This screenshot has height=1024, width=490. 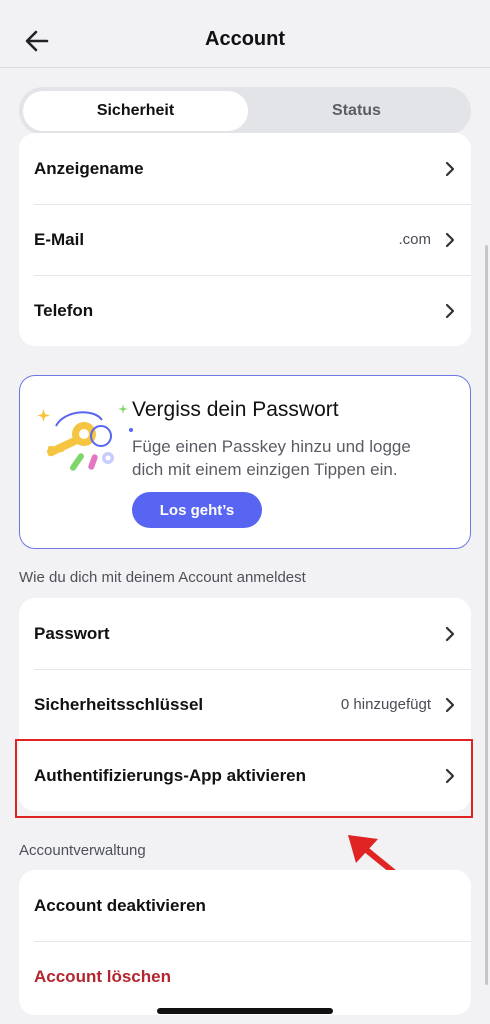 I want to click on email-row: E-Mail .com, so click(x=245, y=239).